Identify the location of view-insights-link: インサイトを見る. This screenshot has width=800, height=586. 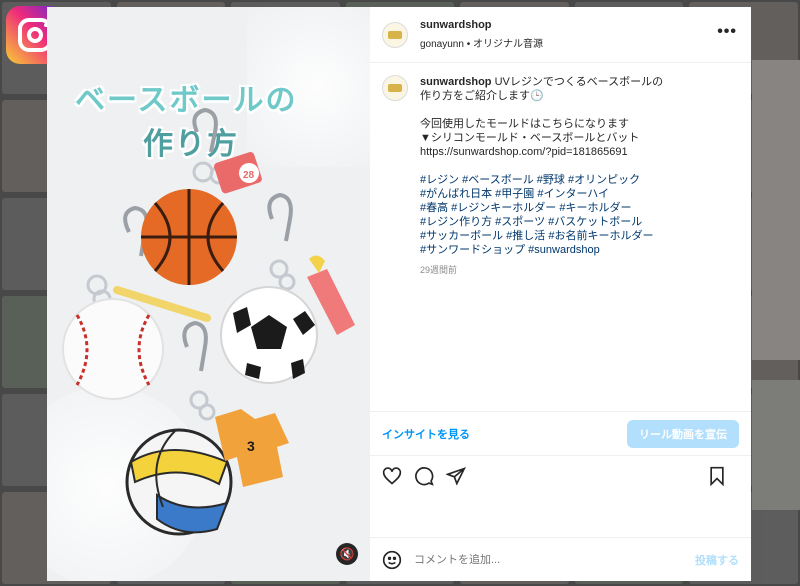
(426, 434).